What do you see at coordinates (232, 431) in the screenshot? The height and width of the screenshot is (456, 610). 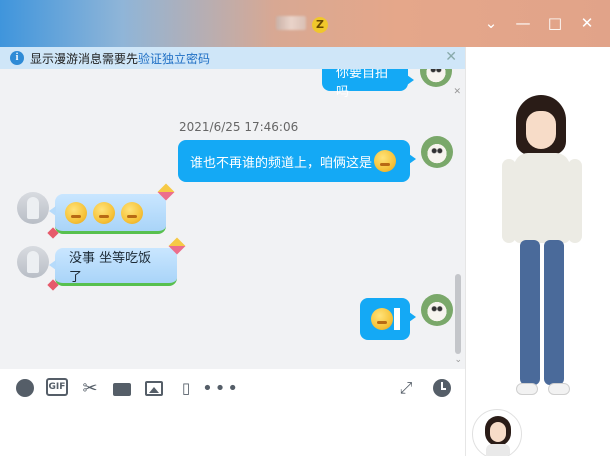 I see `message-input` at bounding box center [232, 431].